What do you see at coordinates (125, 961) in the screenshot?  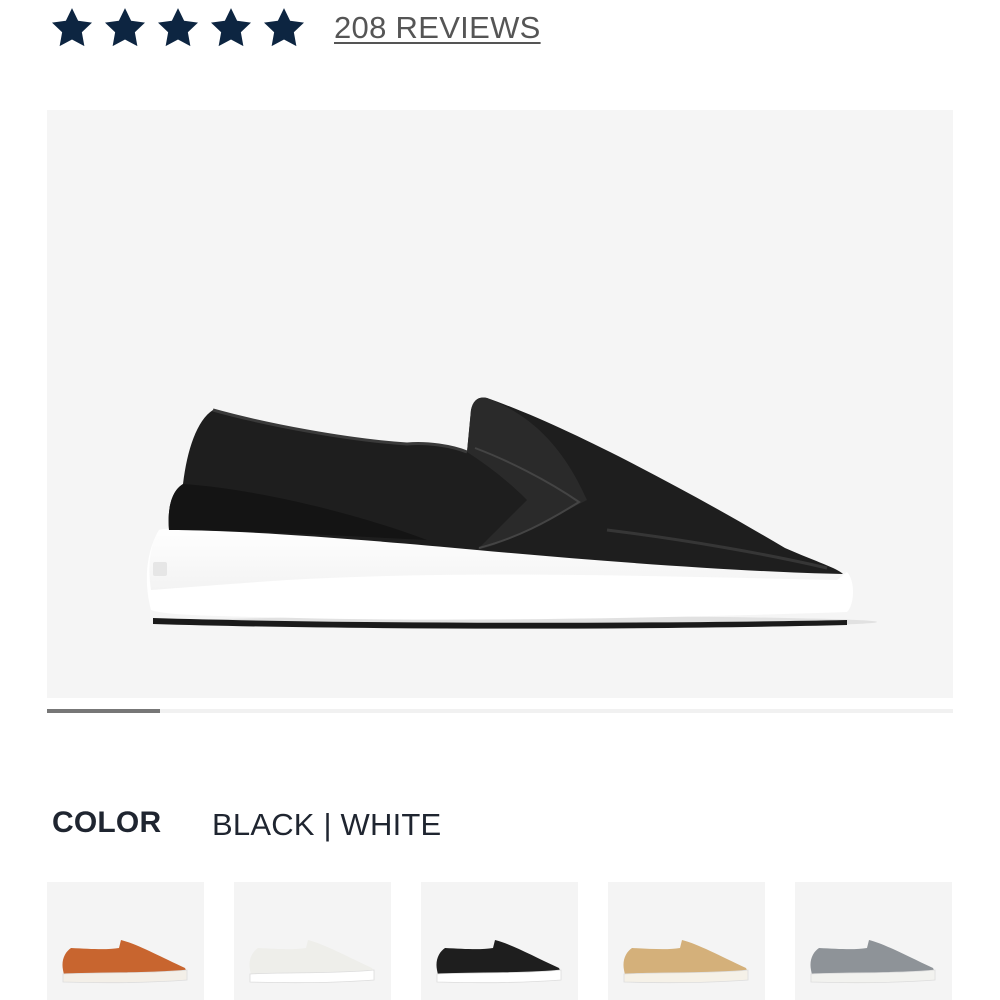 I see `orange-slip-on-sneaker-icon` at bounding box center [125, 961].